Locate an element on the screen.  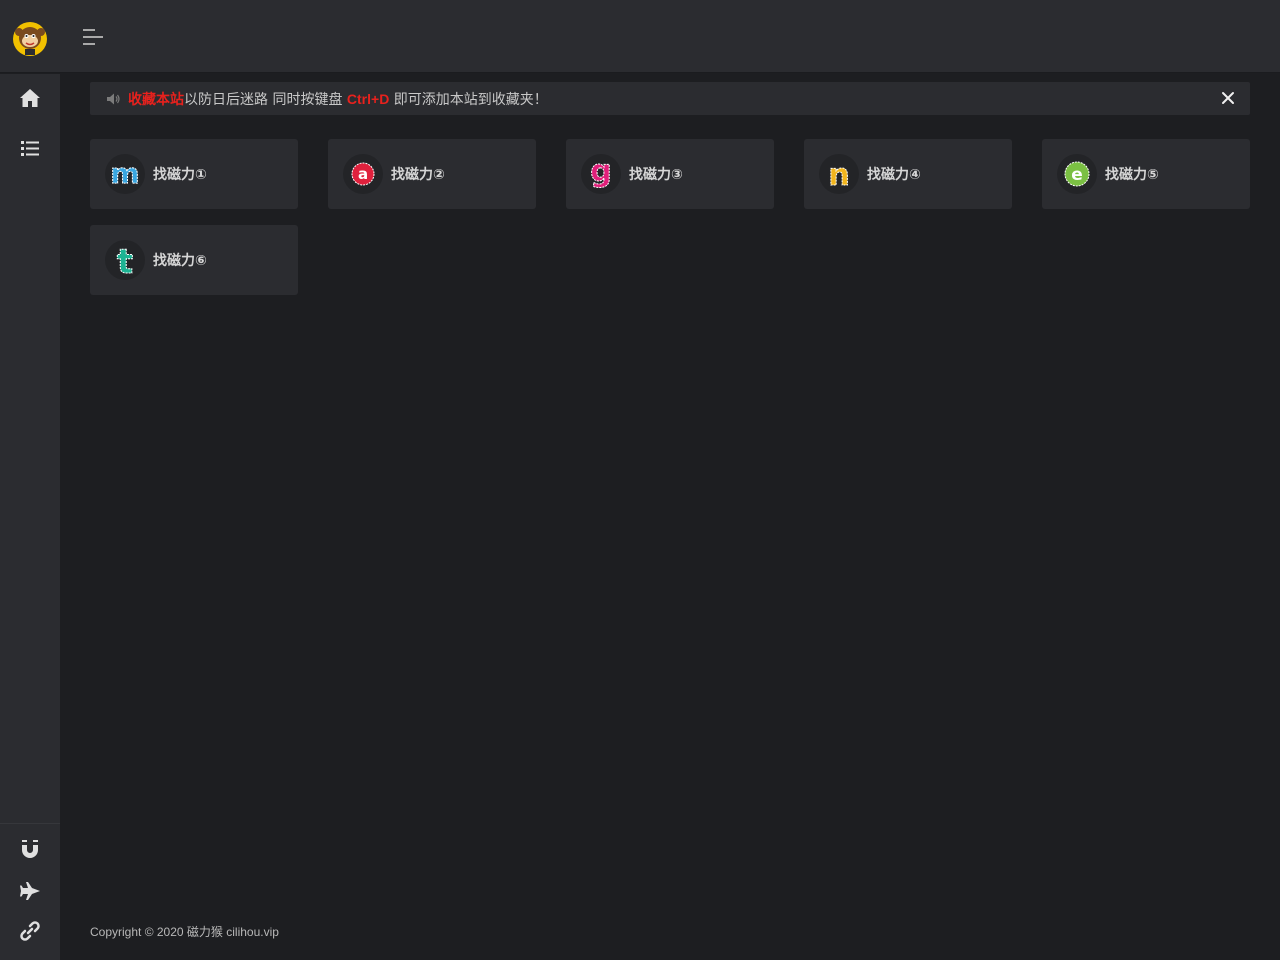
favorite-notice-bar: 收藏本站 以防日后迷路 同时按键盘 Ctrl+D 即可添加本站到收藏夹！ is located at coordinates (670, 98).